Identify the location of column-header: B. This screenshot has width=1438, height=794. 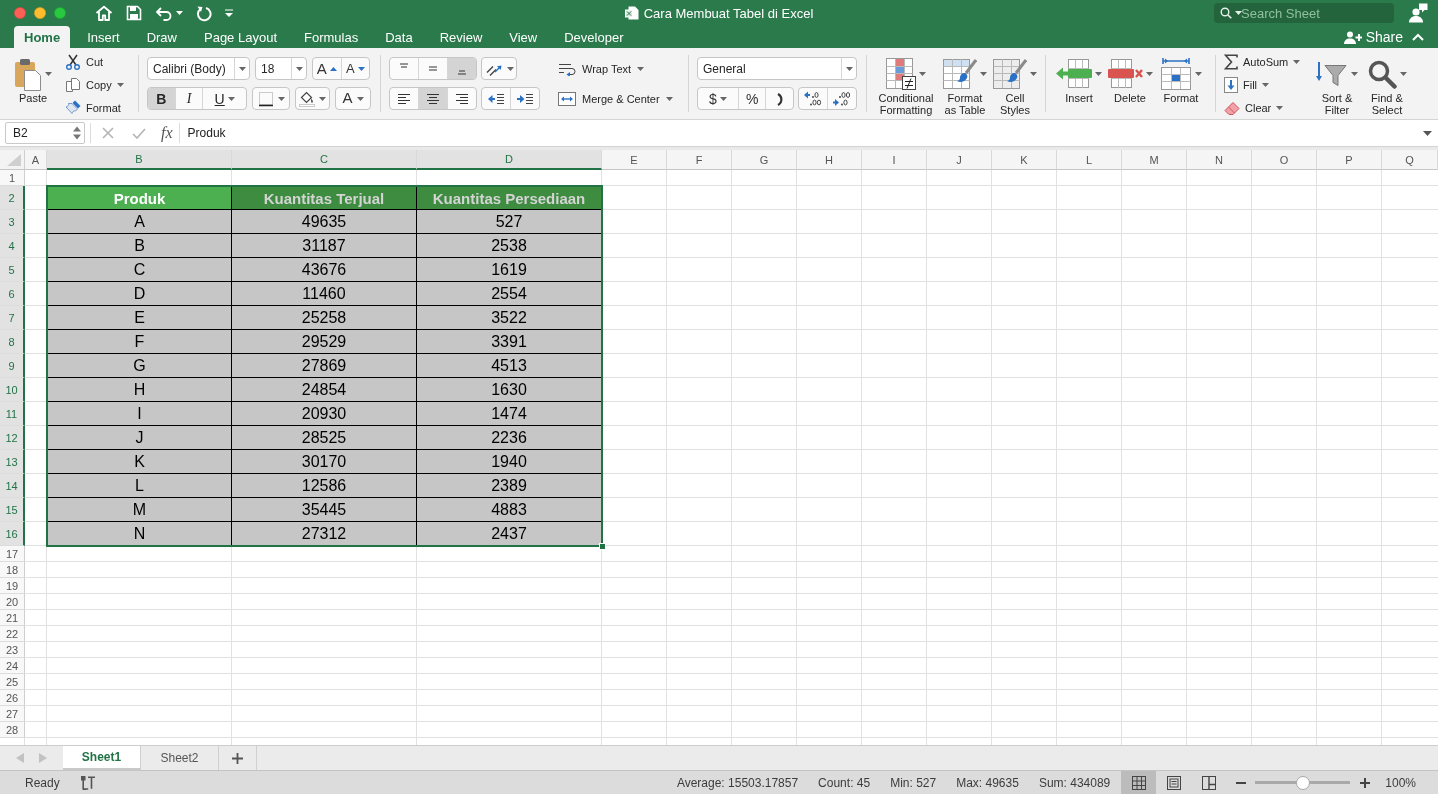
(139, 160).